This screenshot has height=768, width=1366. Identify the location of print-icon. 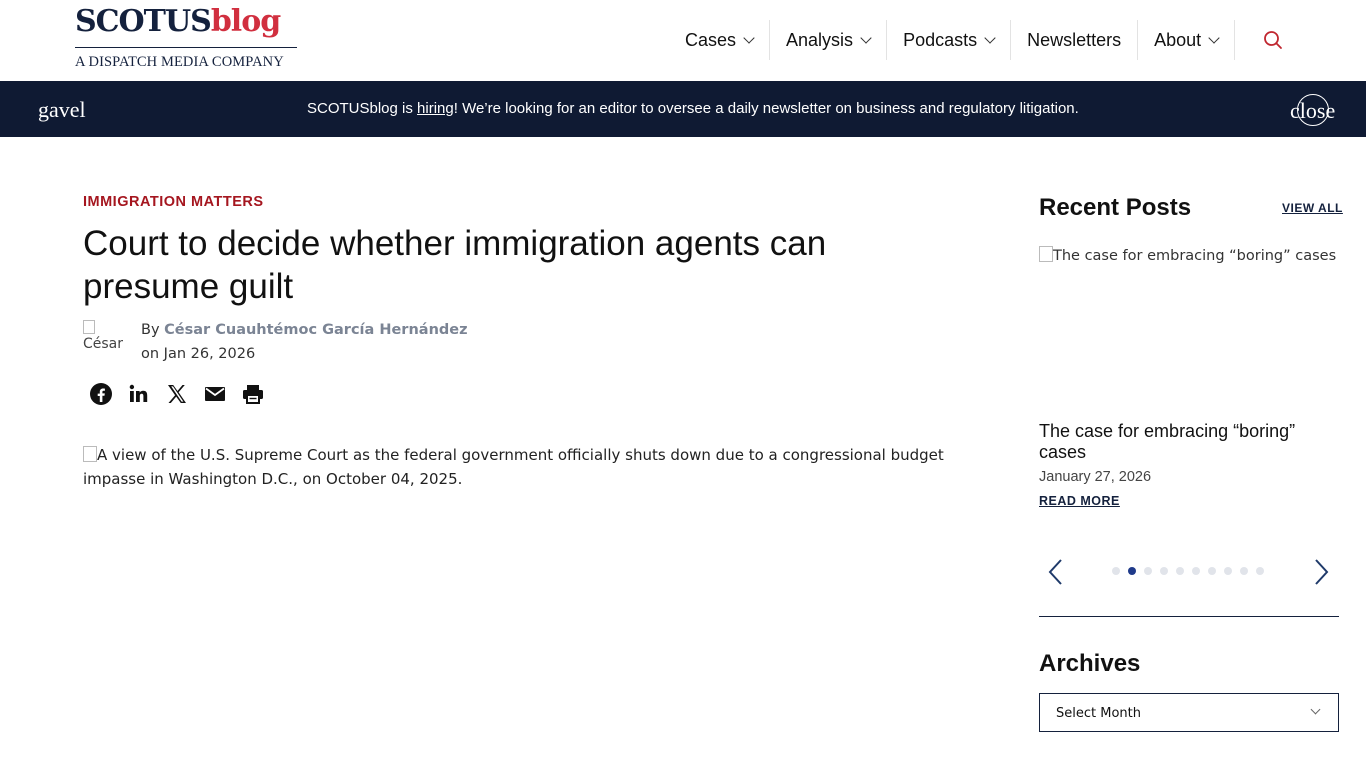
(253, 394).